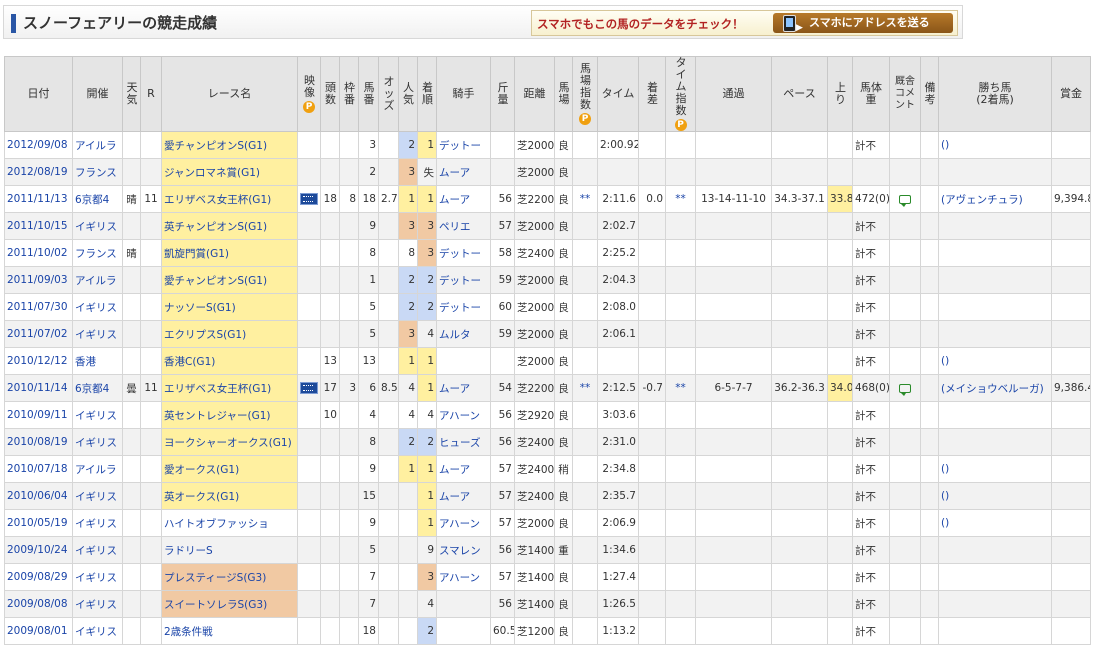 This screenshot has height=666, width=1095. What do you see at coordinates (995, 388) in the screenshot?
I see `cell-winner: (メイショウベルーガ)` at bounding box center [995, 388].